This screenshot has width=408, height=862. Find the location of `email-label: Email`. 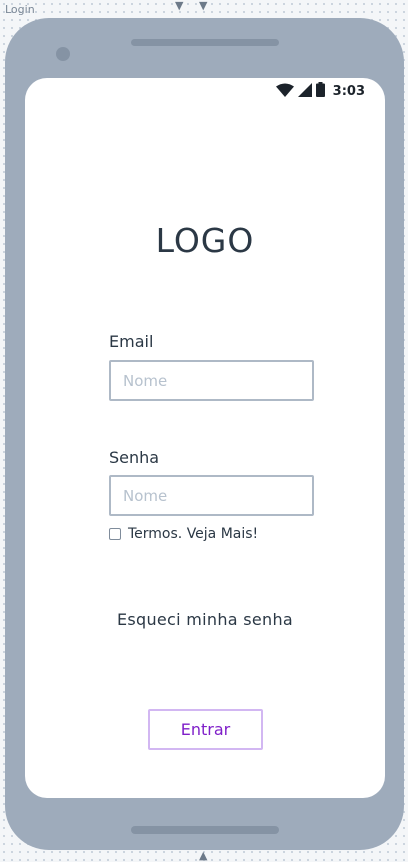

email-label: Email is located at coordinates (131, 341).